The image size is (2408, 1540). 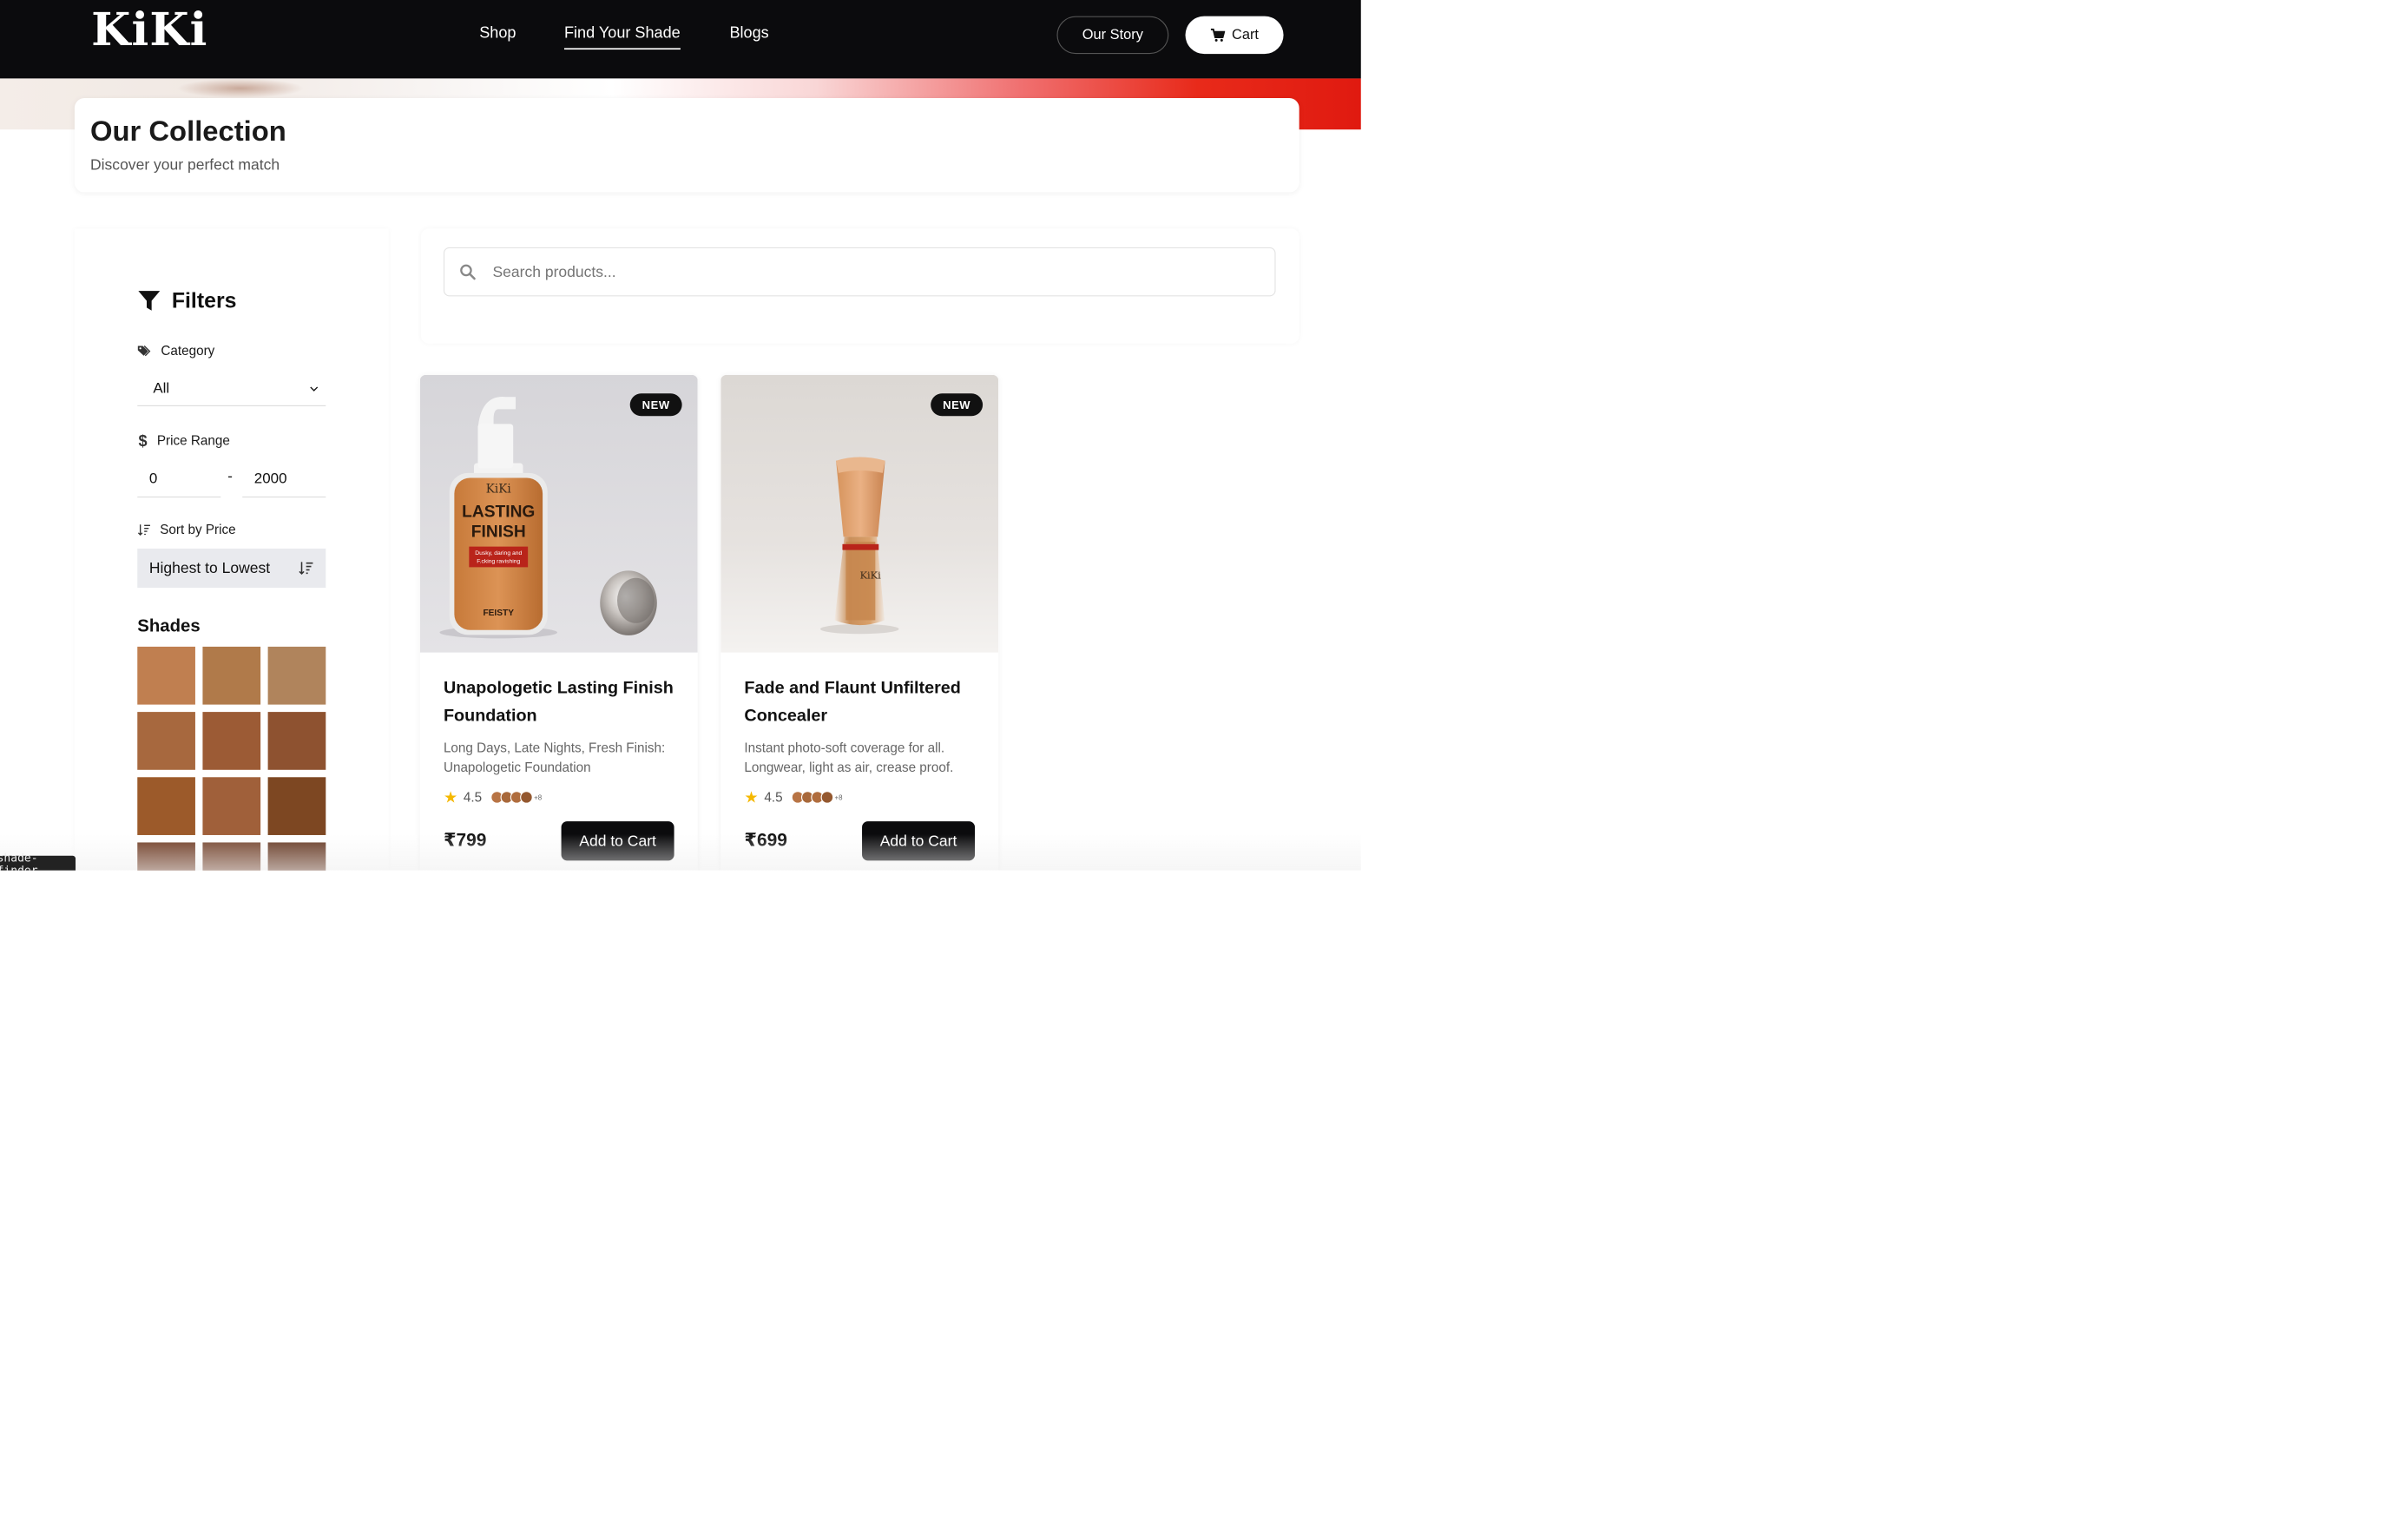 What do you see at coordinates (284, 480) in the screenshot?
I see `price-max-input: 2000` at bounding box center [284, 480].